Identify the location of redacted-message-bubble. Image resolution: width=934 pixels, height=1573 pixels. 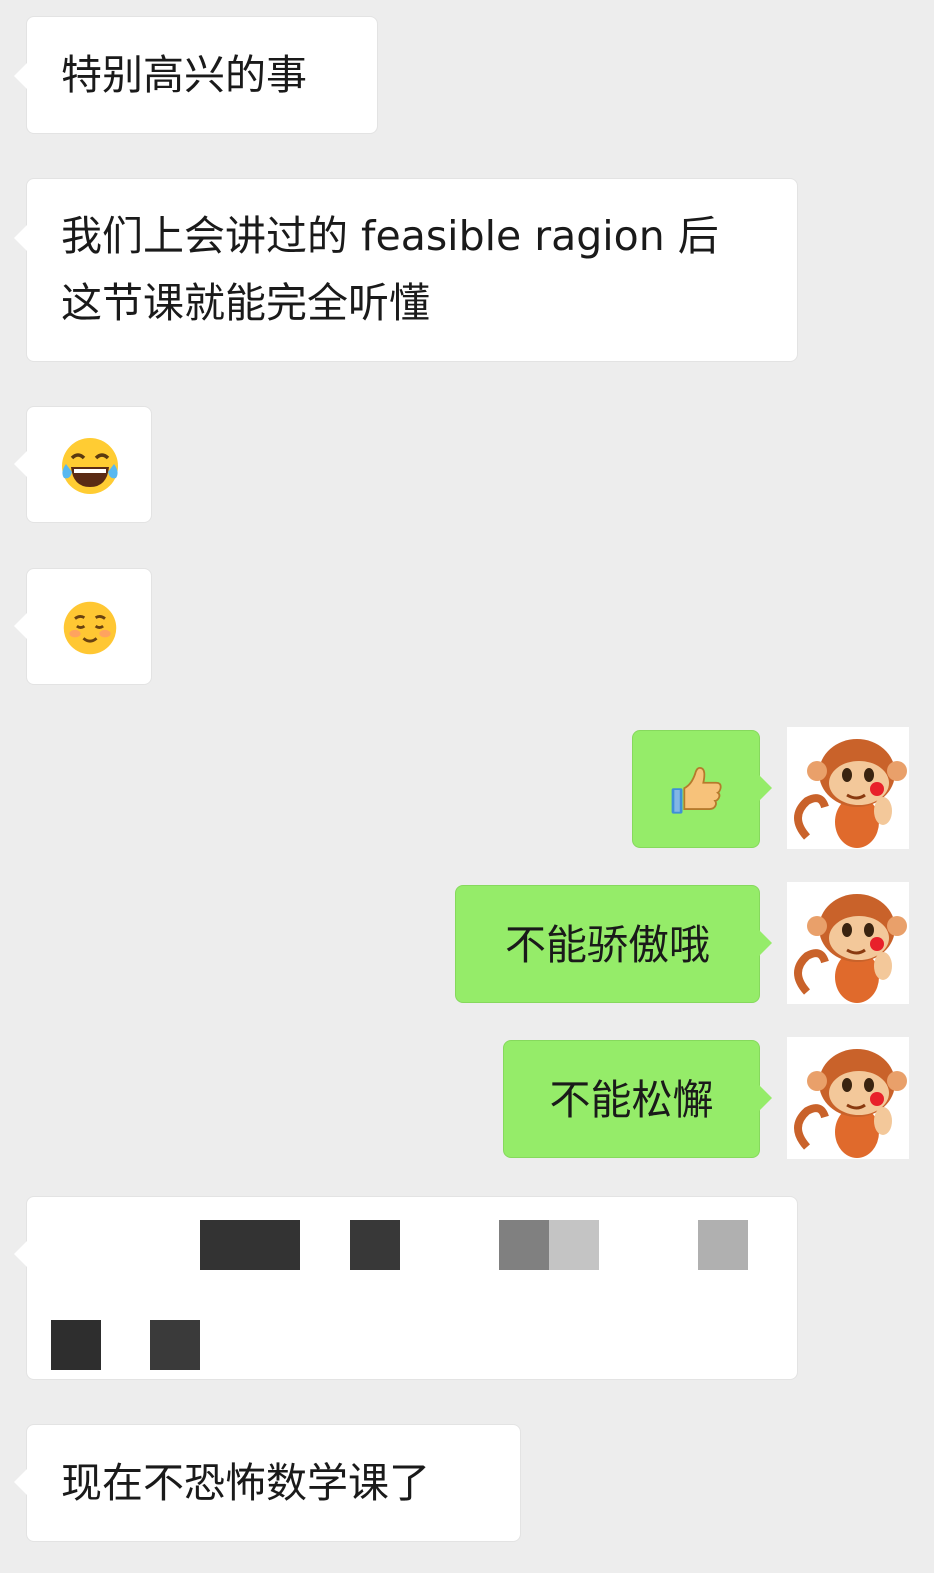
(406, 1288).